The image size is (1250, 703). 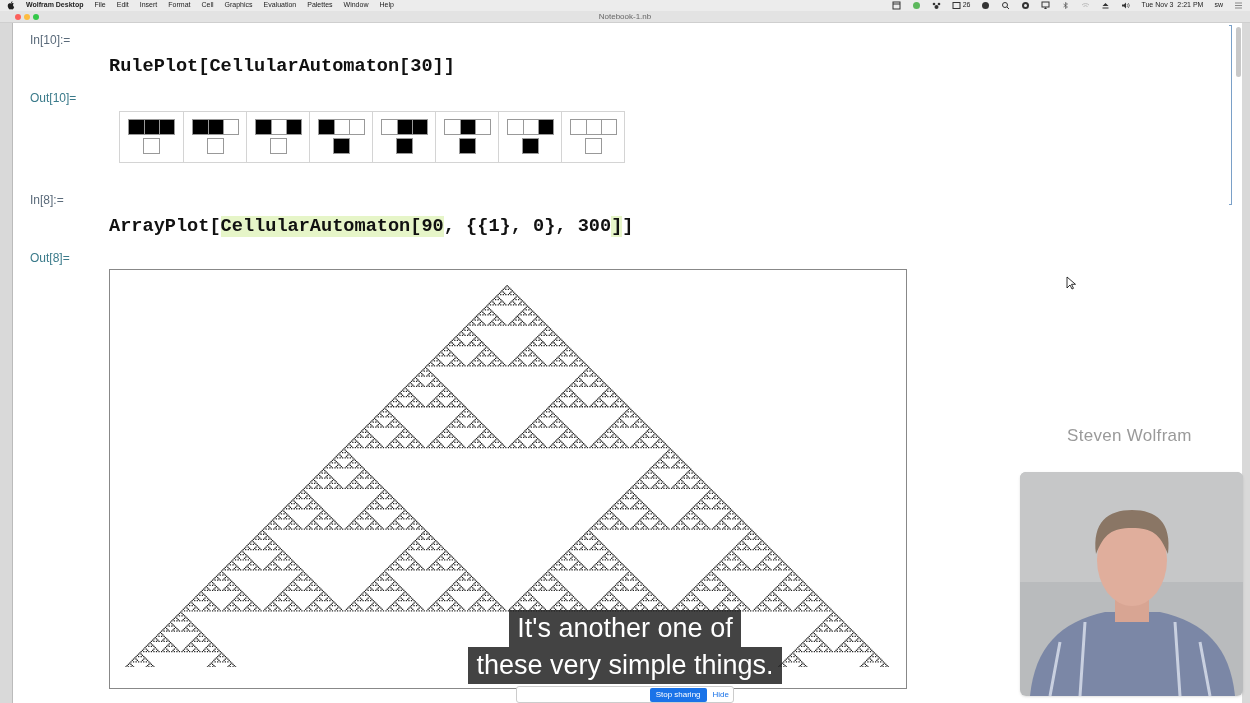 I want to click on output-label: Out[10]=, so click(x=53, y=97).